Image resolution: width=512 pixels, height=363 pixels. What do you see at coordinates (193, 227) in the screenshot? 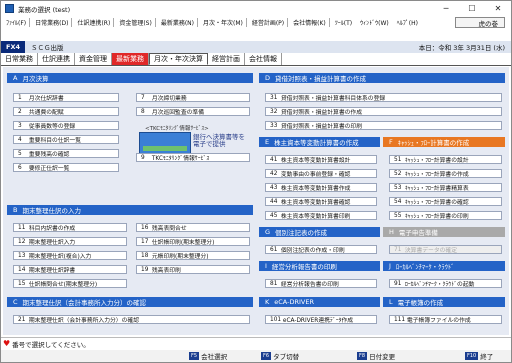
I see `task-16-button: 16 残高表問合せ` at bounding box center [193, 227].